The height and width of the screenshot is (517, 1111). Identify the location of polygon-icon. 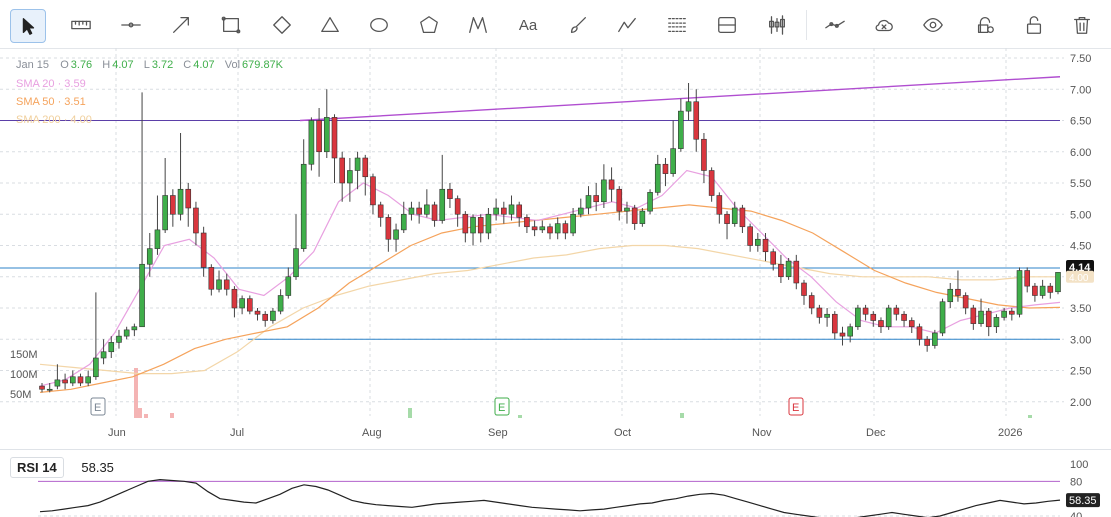
(429, 24).